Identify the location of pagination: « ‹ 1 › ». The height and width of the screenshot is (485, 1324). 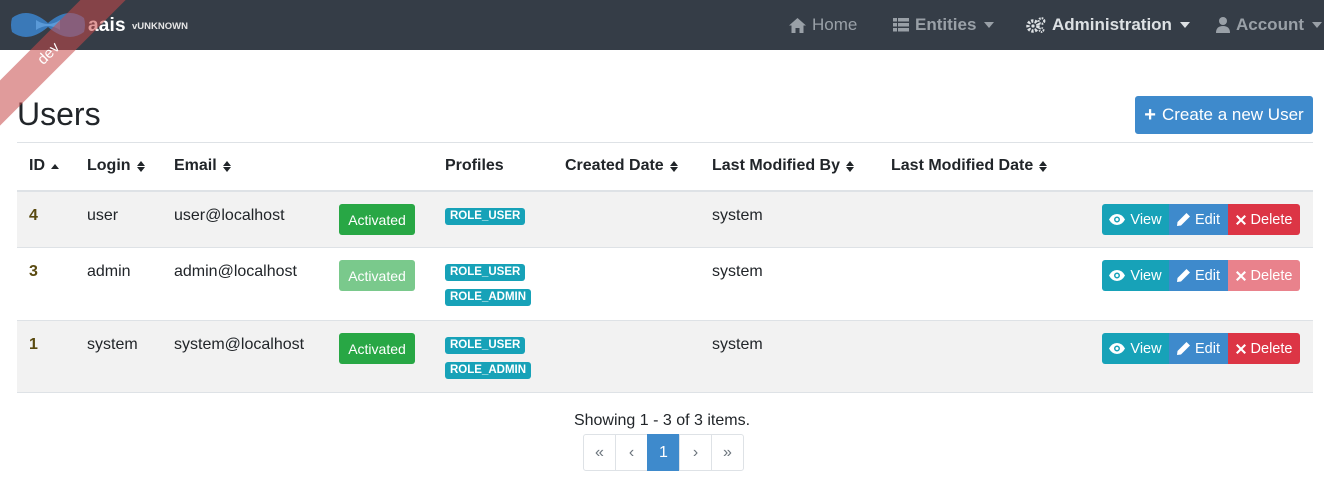
(663, 452).